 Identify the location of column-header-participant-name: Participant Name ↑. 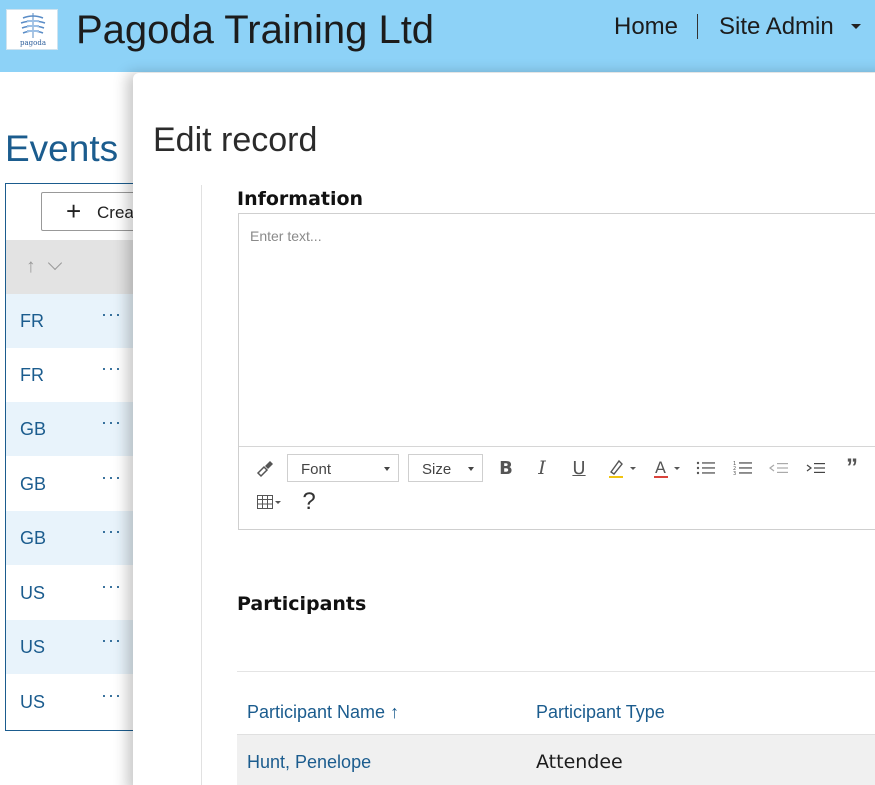
(323, 712).